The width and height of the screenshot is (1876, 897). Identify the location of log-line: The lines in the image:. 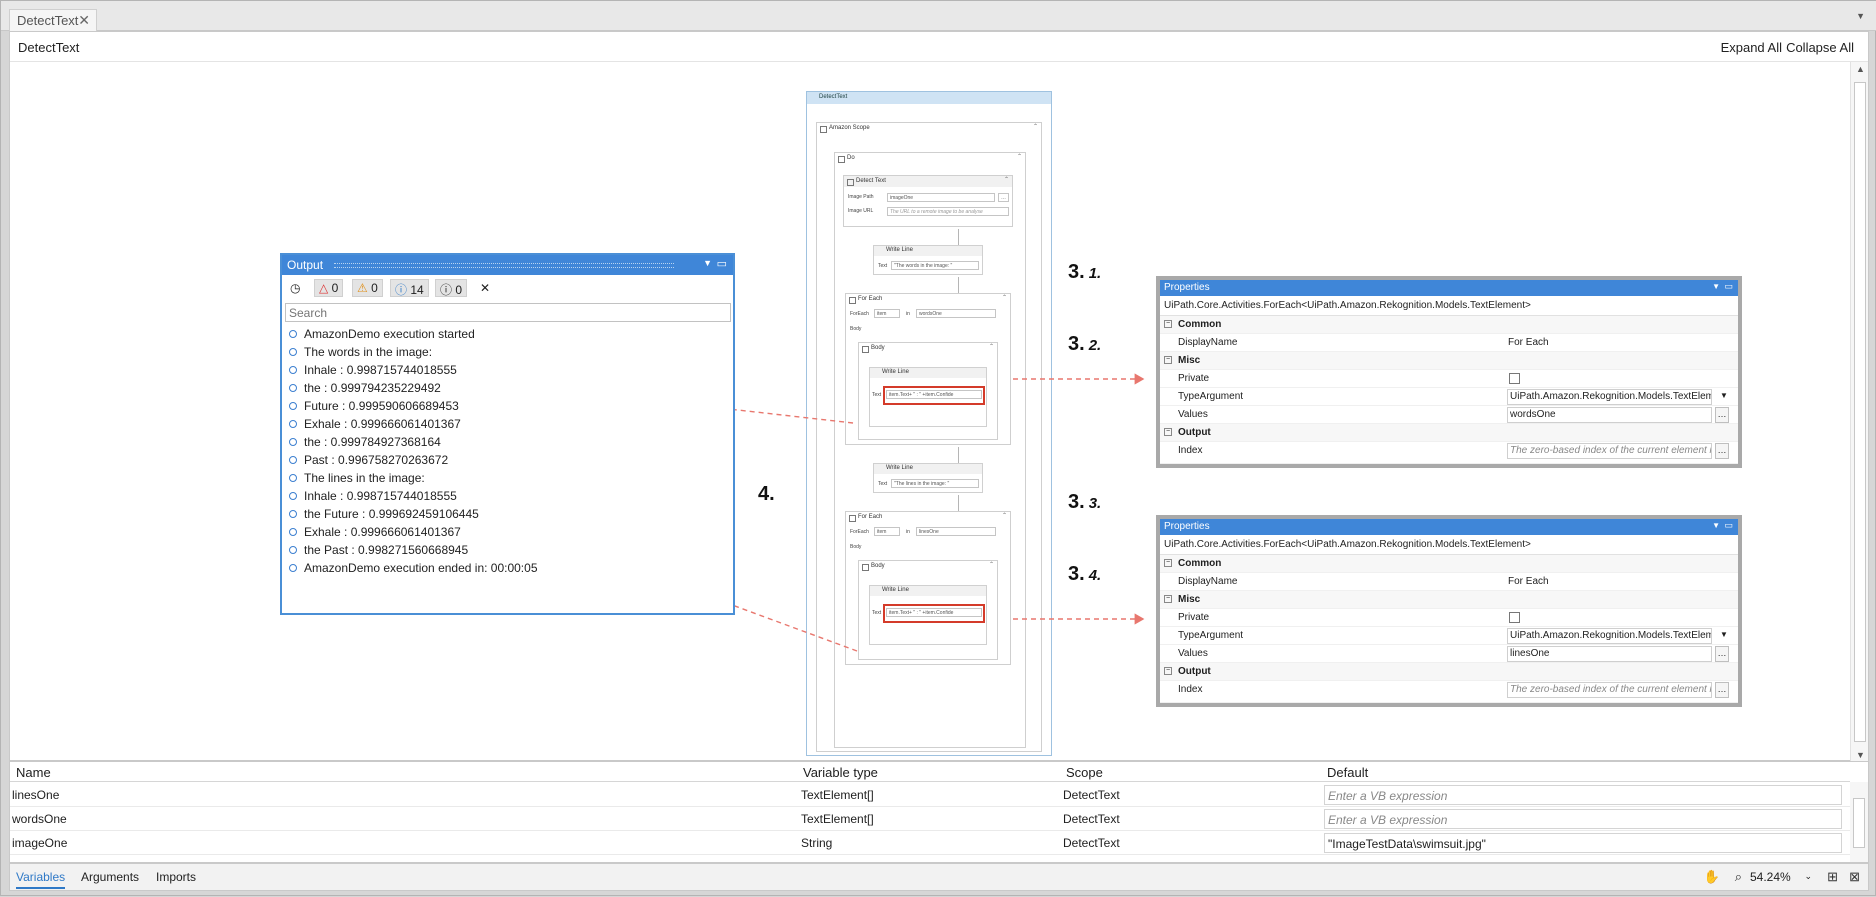
(508, 478).